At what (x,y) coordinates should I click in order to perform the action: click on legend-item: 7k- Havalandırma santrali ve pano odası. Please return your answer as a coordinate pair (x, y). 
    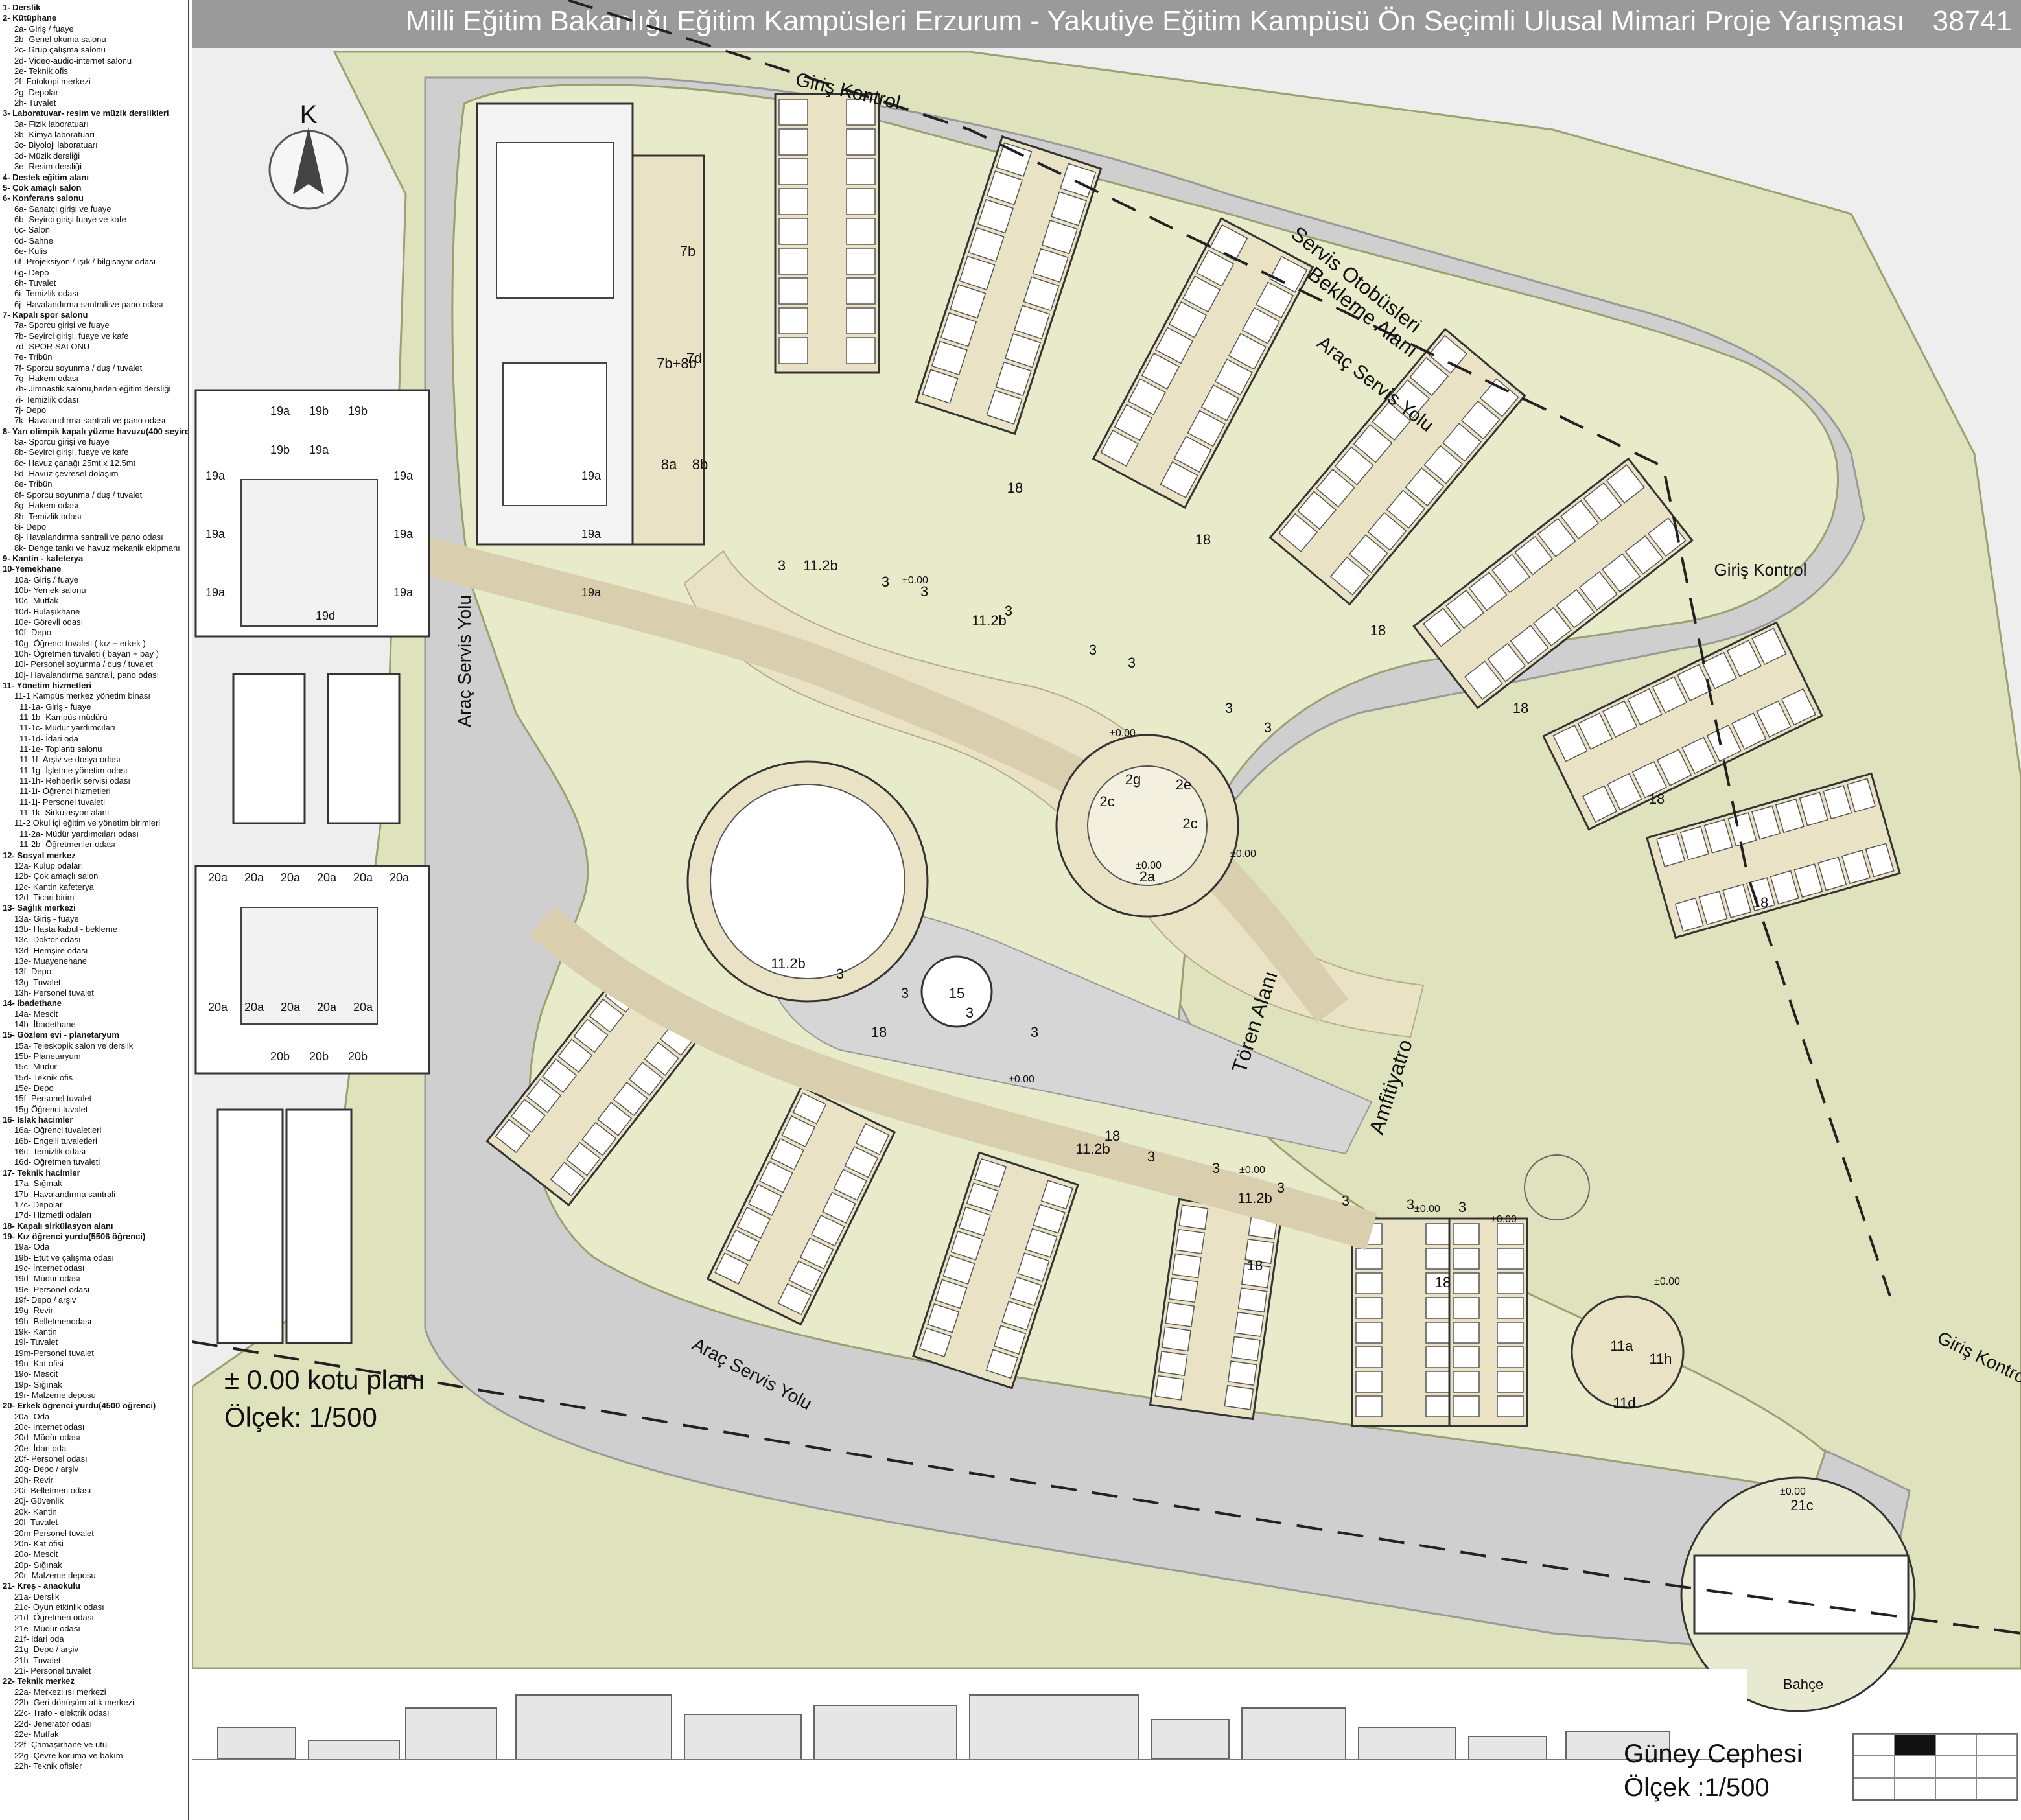
    Looking at the image, I should click on (90, 420).